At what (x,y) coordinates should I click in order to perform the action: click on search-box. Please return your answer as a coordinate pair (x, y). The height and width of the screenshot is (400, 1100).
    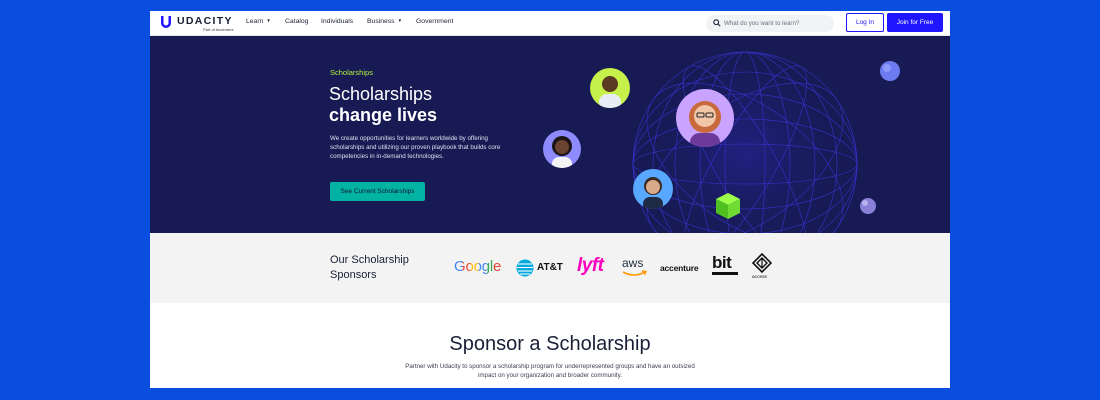
    Looking at the image, I should click on (770, 23).